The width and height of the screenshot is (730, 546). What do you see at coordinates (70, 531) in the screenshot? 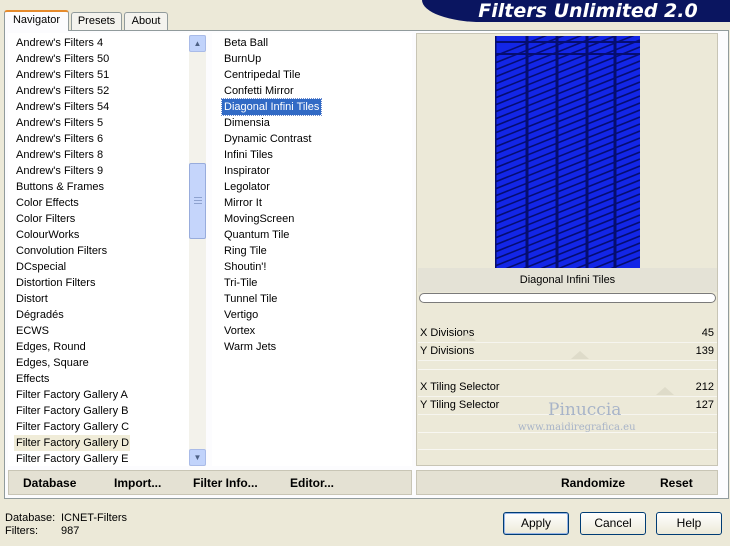
I see `filters-count-value: 987` at bounding box center [70, 531].